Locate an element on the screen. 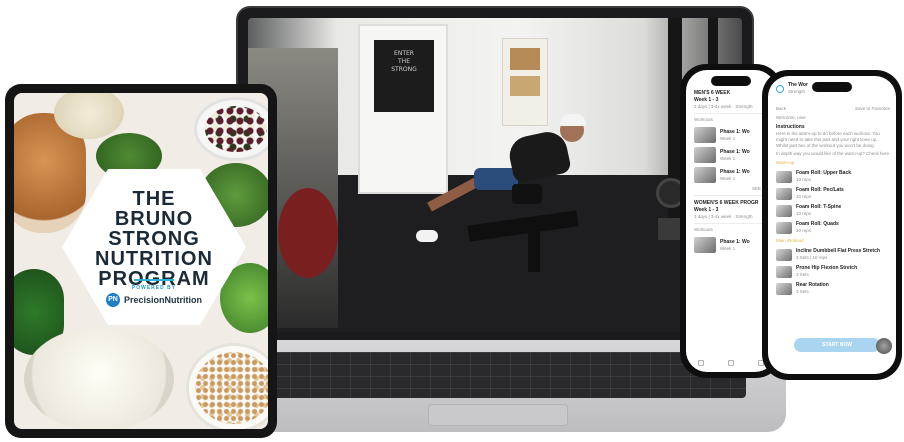  exercise-row: Foam Roll: T-Spine 10 reps is located at coordinates (833, 210).